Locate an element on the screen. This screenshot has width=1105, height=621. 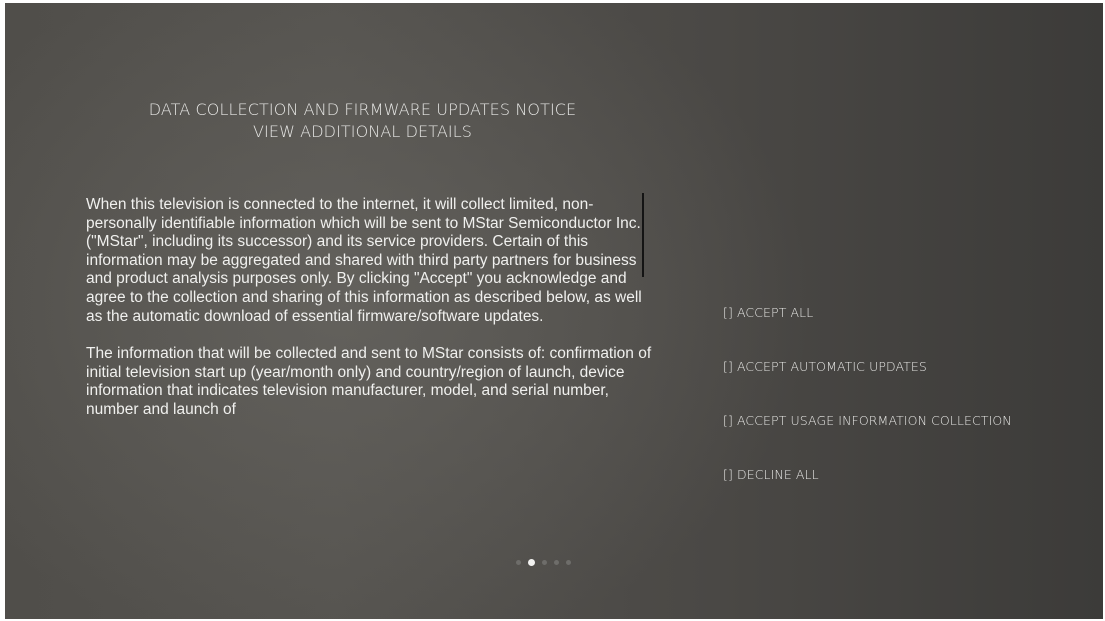
accept-all-option: [] ACCEPT ALL is located at coordinates (768, 312).